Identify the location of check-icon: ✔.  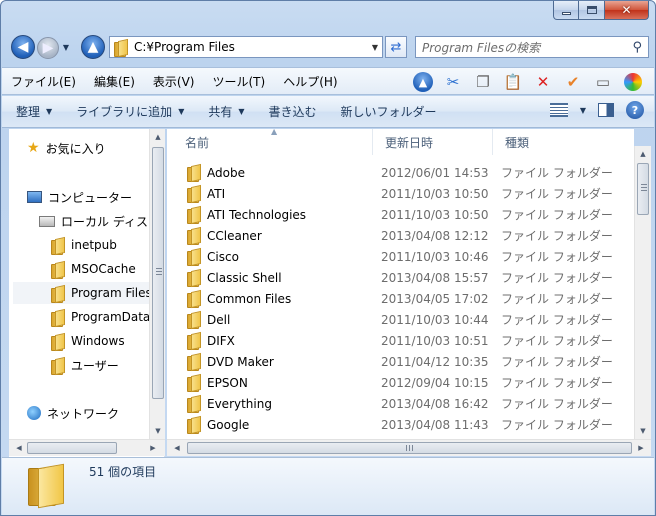
(573, 82).